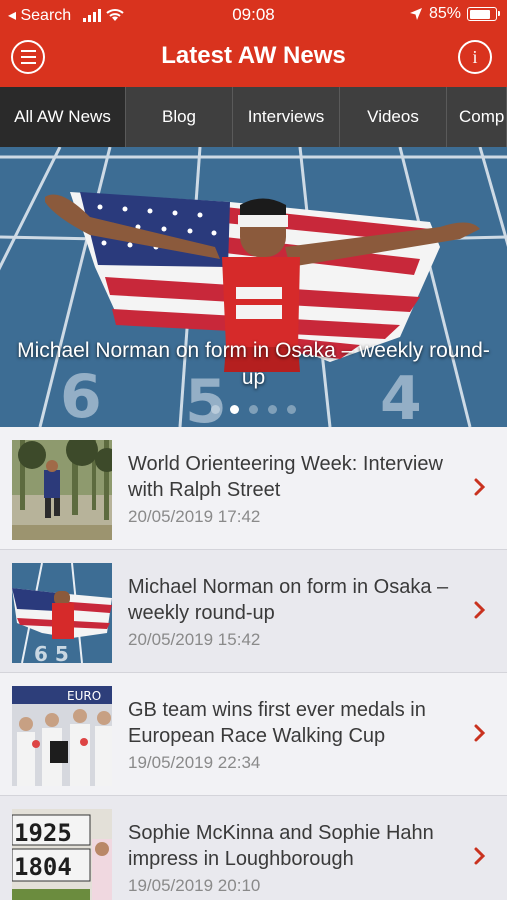 The height and width of the screenshot is (900, 507). What do you see at coordinates (253, 15) in the screenshot?
I see `status-bar: ◂ Search 09:08 85%` at bounding box center [253, 15].